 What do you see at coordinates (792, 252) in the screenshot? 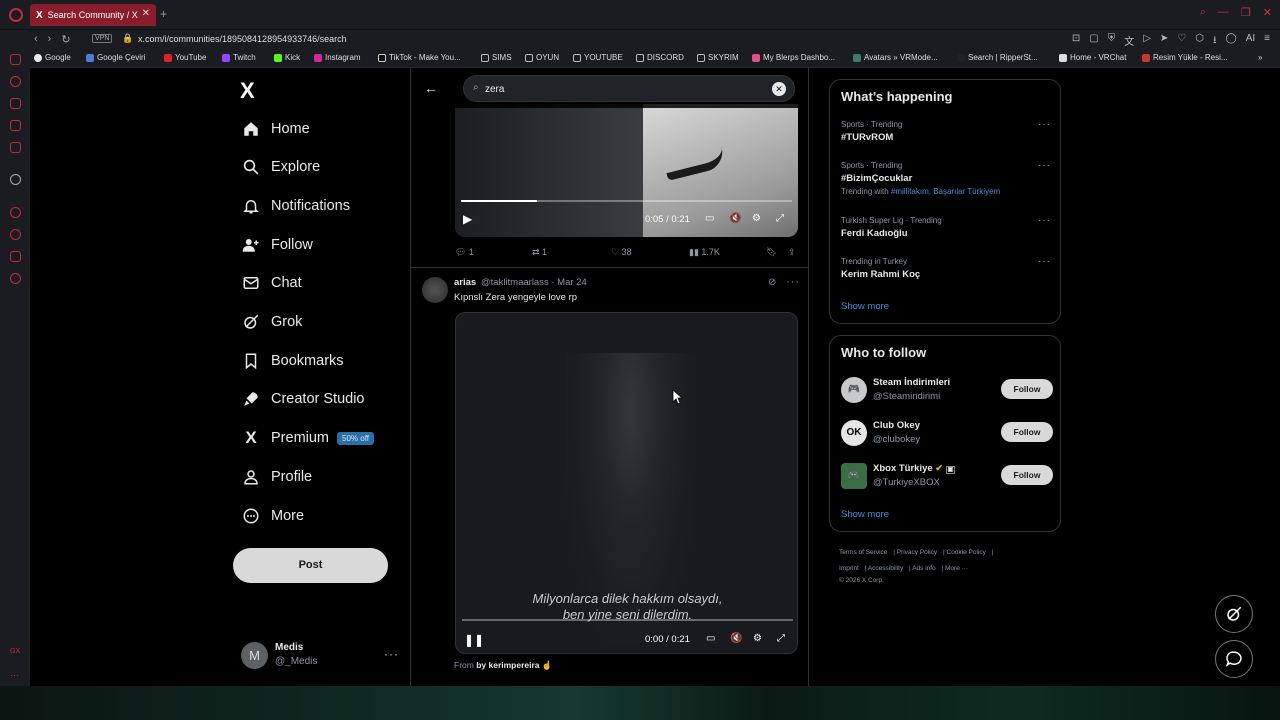
I see `share-icon: ⇪` at bounding box center [792, 252].